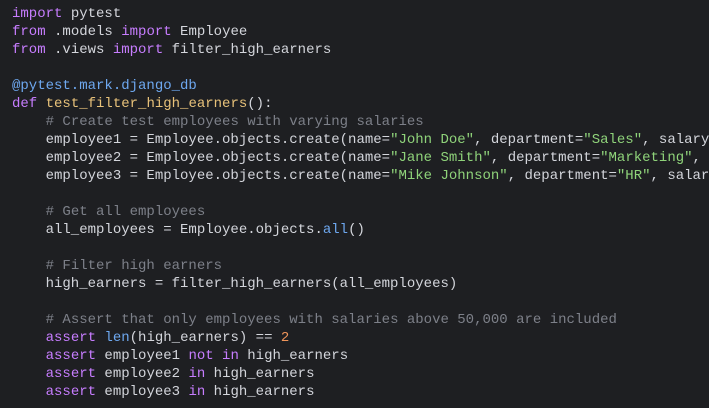  What do you see at coordinates (260, 104) in the screenshot?
I see `code-text: ():` at bounding box center [260, 104].